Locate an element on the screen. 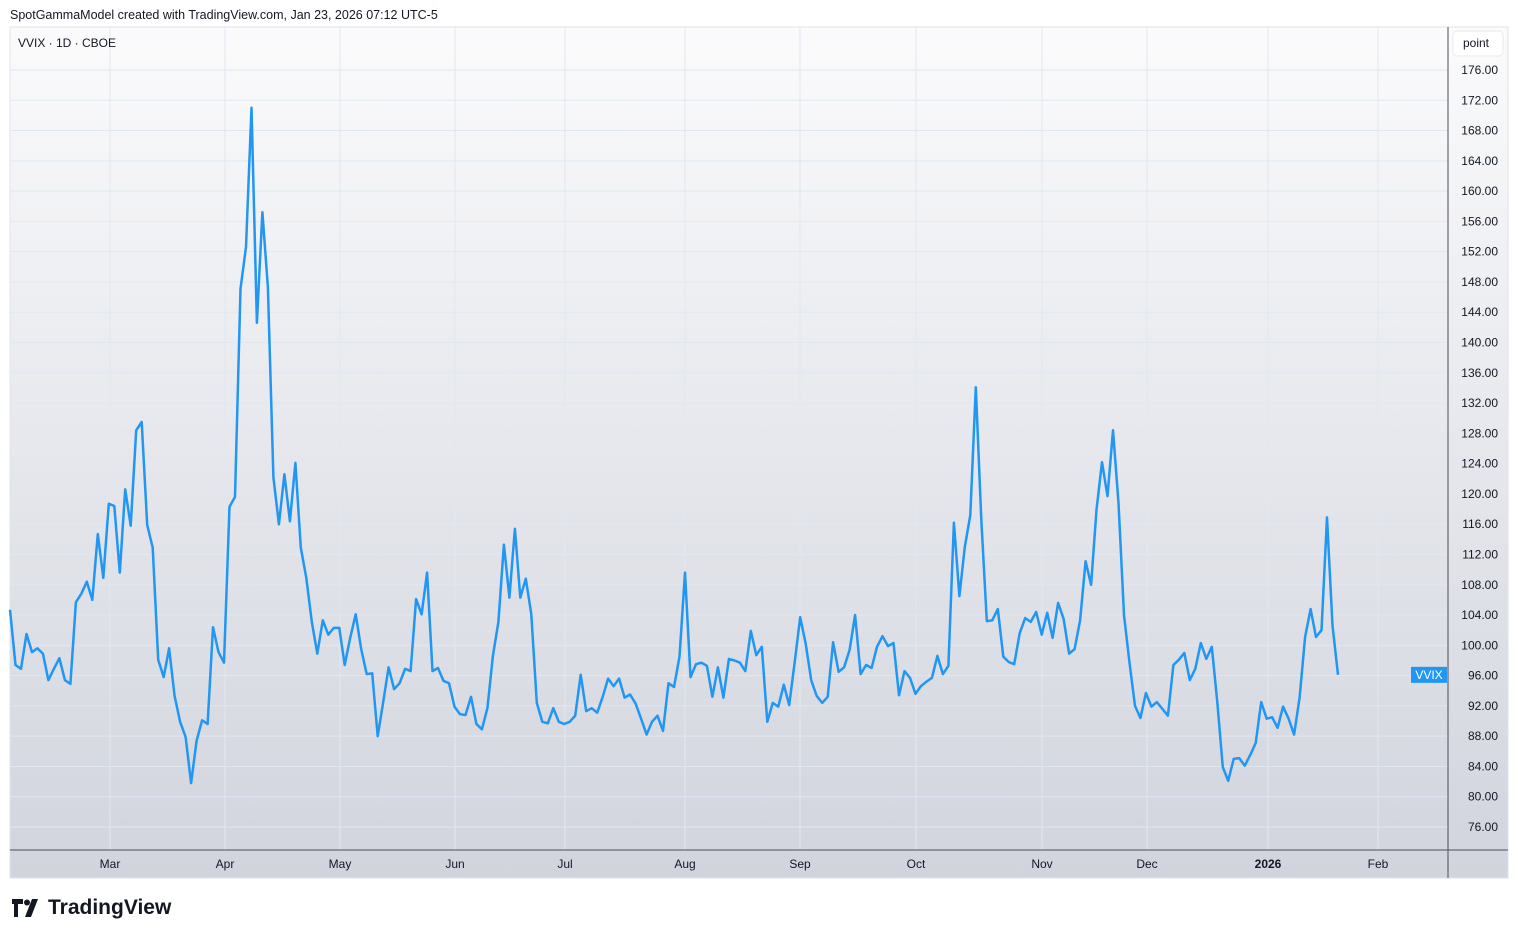  x-tick-label: Feb is located at coordinates (1378, 864).